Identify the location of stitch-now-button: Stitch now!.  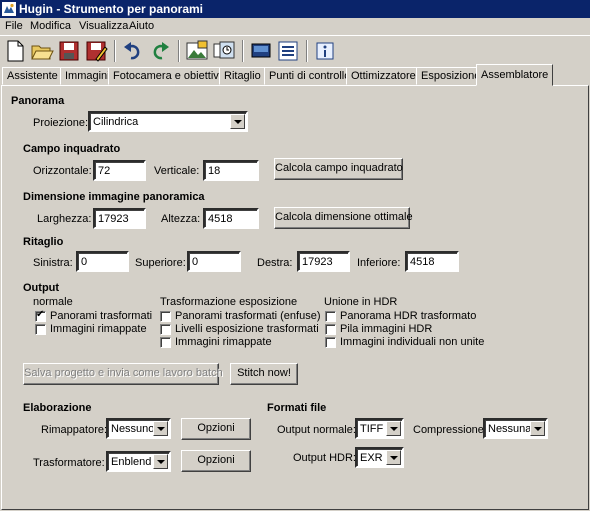
(264, 374).